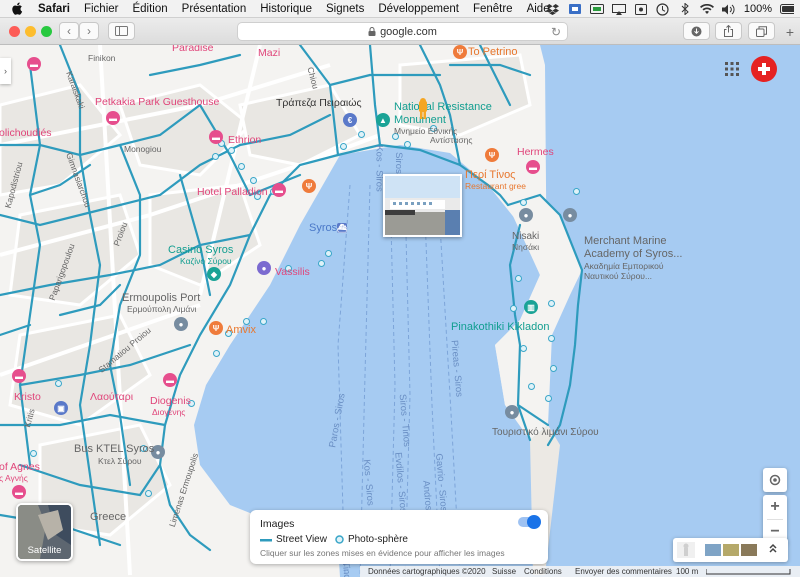 This screenshot has width=800, height=577. Describe the element at coordinates (663, 9) in the screenshot. I see `time-machine-icon` at that location.